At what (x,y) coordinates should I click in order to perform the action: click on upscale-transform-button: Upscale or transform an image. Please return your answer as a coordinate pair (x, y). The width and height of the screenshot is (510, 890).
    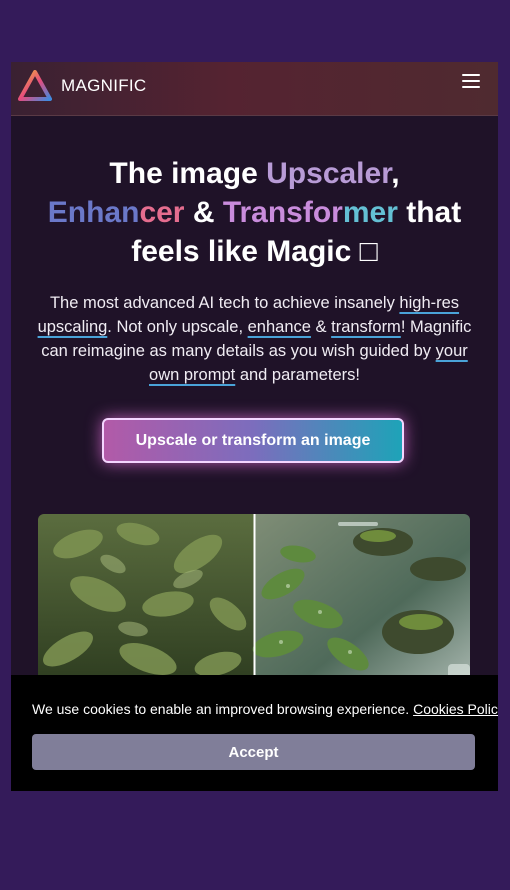
    Looking at the image, I should click on (253, 440).